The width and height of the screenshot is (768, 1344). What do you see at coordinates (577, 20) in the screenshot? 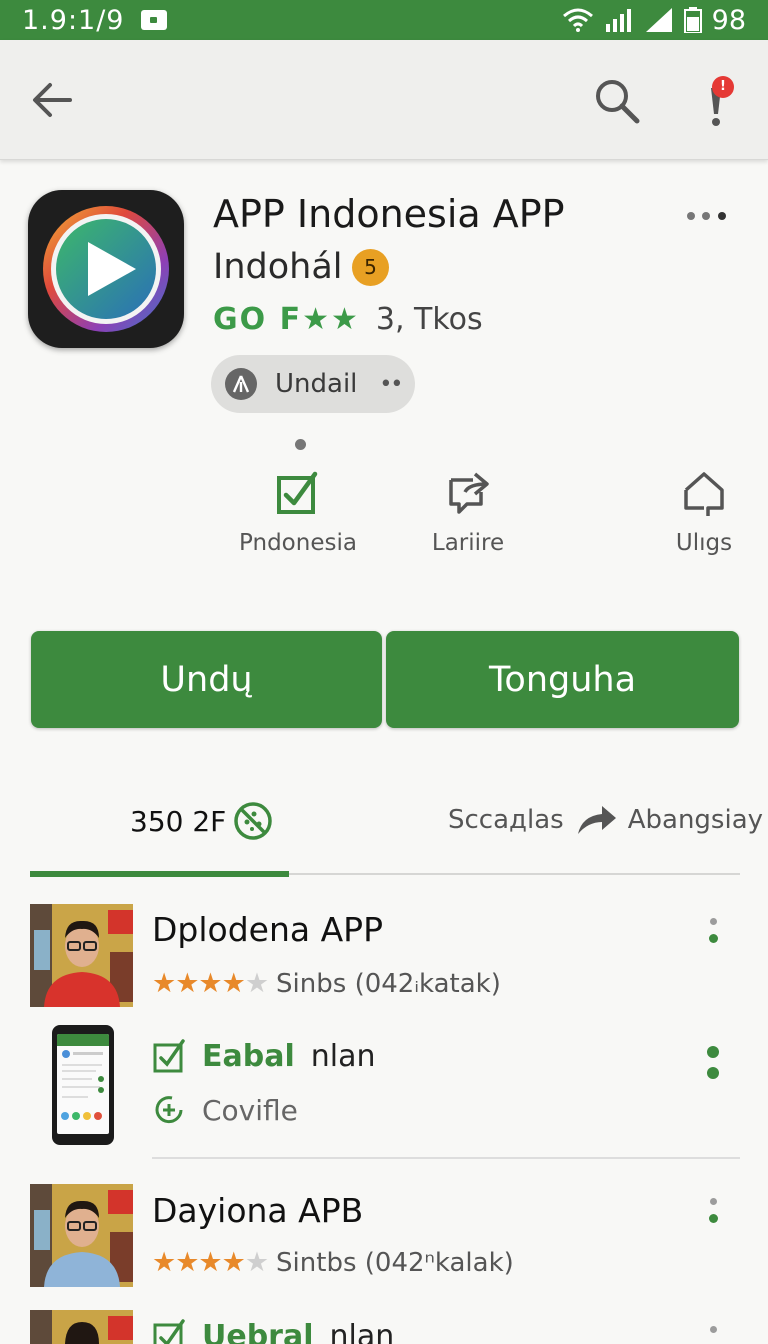
I see `wifi-icon` at bounding box center [577, 20].